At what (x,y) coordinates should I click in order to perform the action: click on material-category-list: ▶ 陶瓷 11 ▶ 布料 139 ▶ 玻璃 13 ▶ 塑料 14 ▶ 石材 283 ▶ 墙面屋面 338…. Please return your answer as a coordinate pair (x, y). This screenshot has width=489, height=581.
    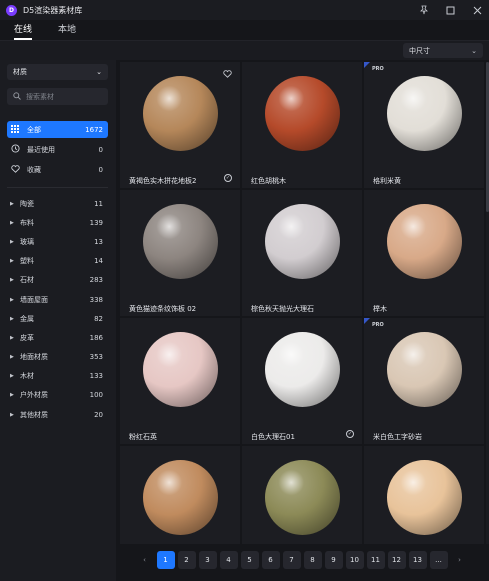
    Looking at the image, I should click on (57, 309).